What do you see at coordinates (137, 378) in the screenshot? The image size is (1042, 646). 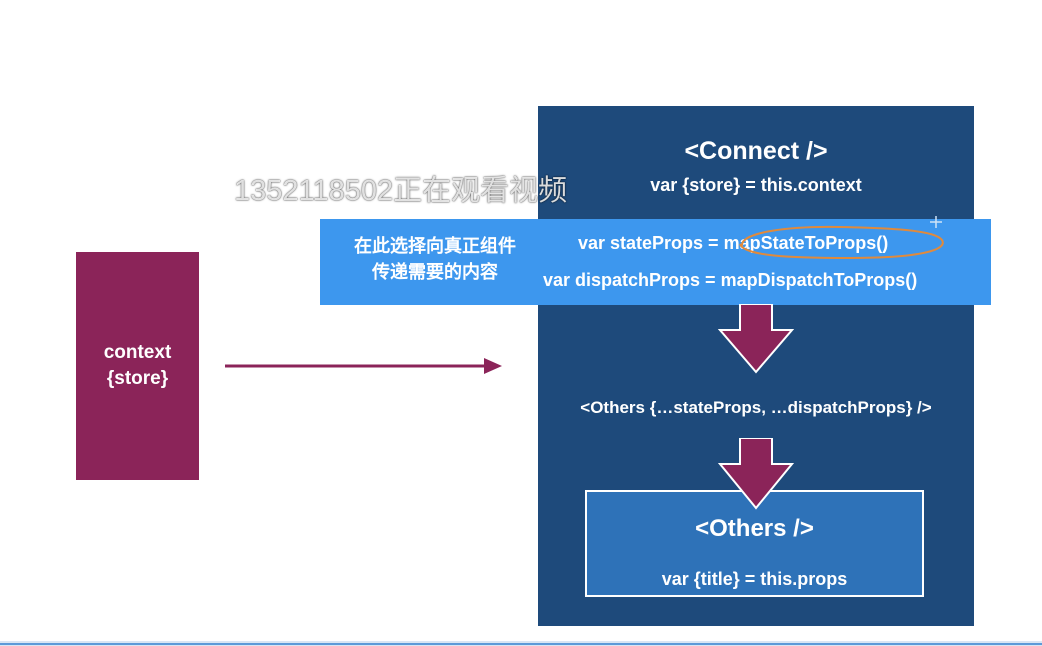 I see `store-label: {store}` at bounding box center [137, 378].